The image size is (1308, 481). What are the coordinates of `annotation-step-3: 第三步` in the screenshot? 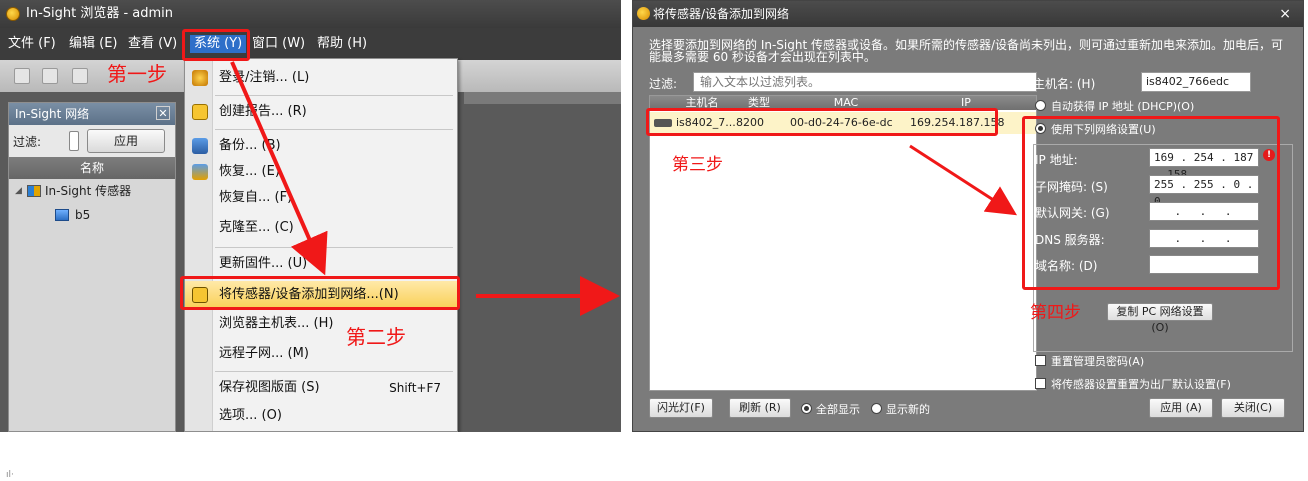 It's located at (697, 165).